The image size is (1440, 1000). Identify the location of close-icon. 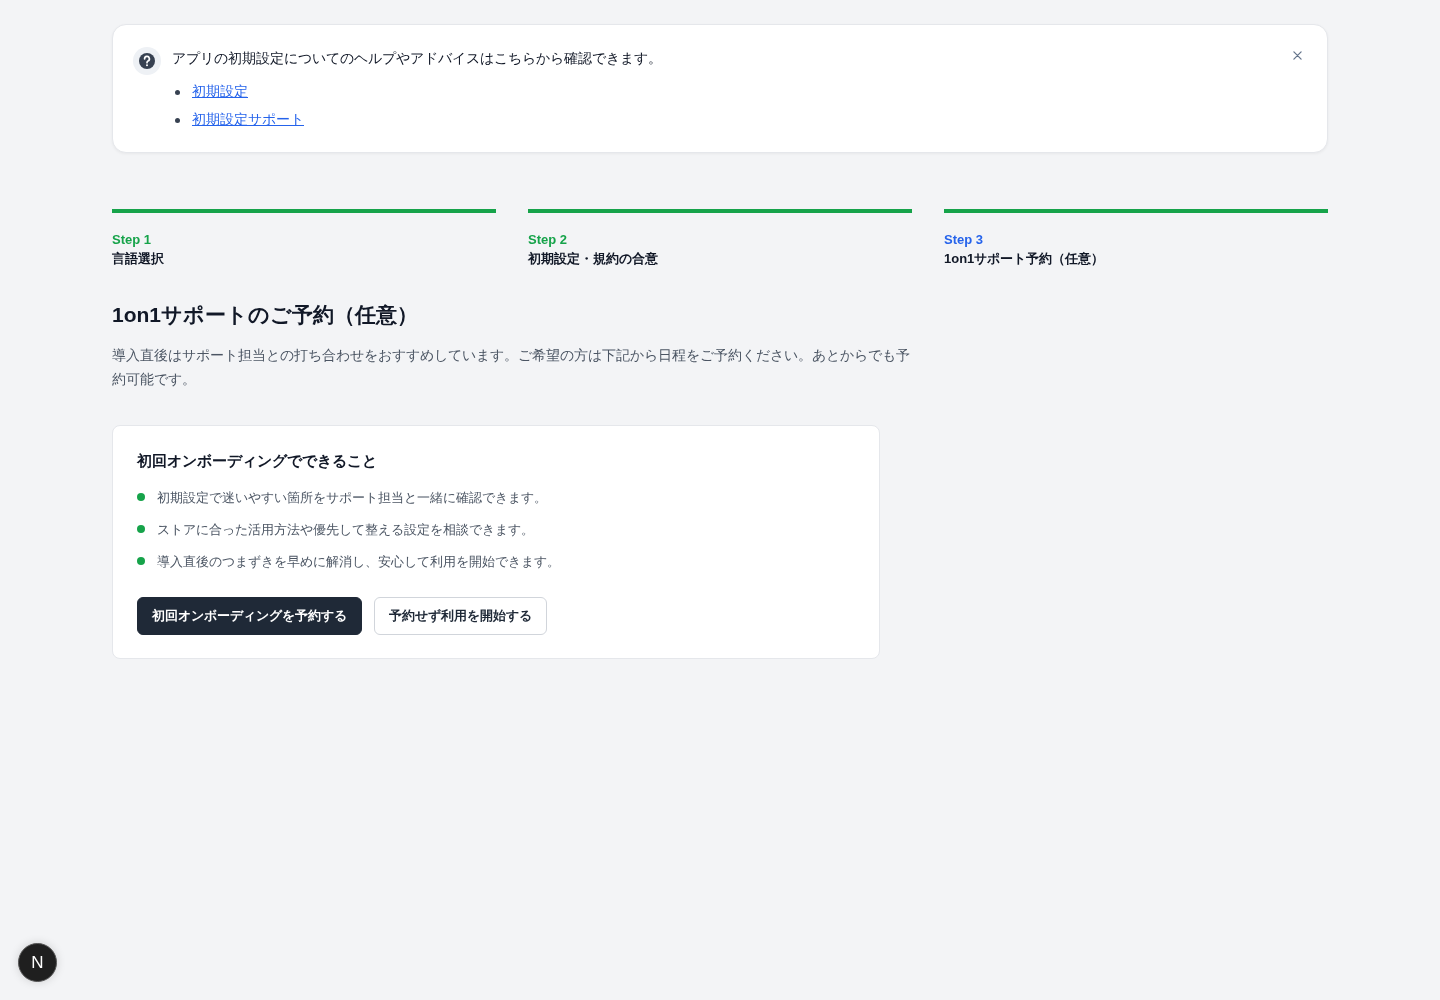
(1297, 55).